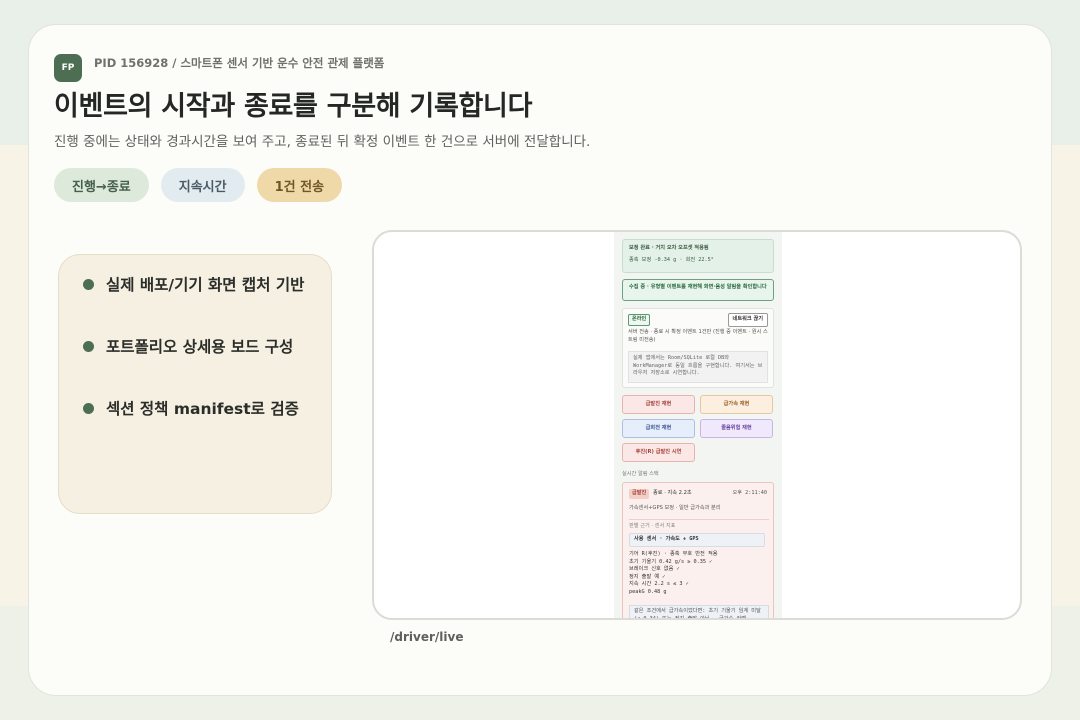 This screenshot has width=1080, height=720. What do you see at coordinates (659, 584) in the screenshot?
I see `criteria-line: 지속 시간 2.2 s ≤ 3 ✓` at bounding box center [659, 584].